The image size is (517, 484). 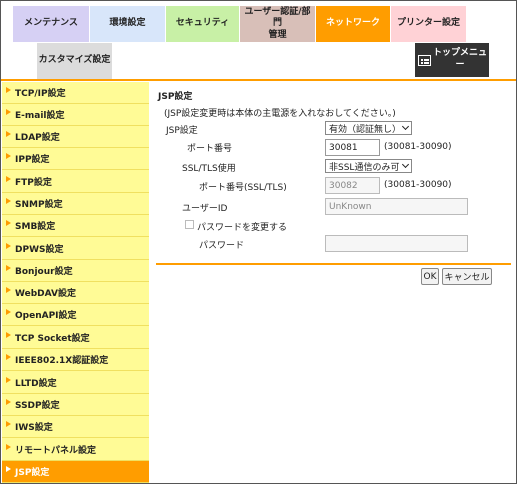 I want to click on tab-environment: 環境設定, so click(x=127, y=24).